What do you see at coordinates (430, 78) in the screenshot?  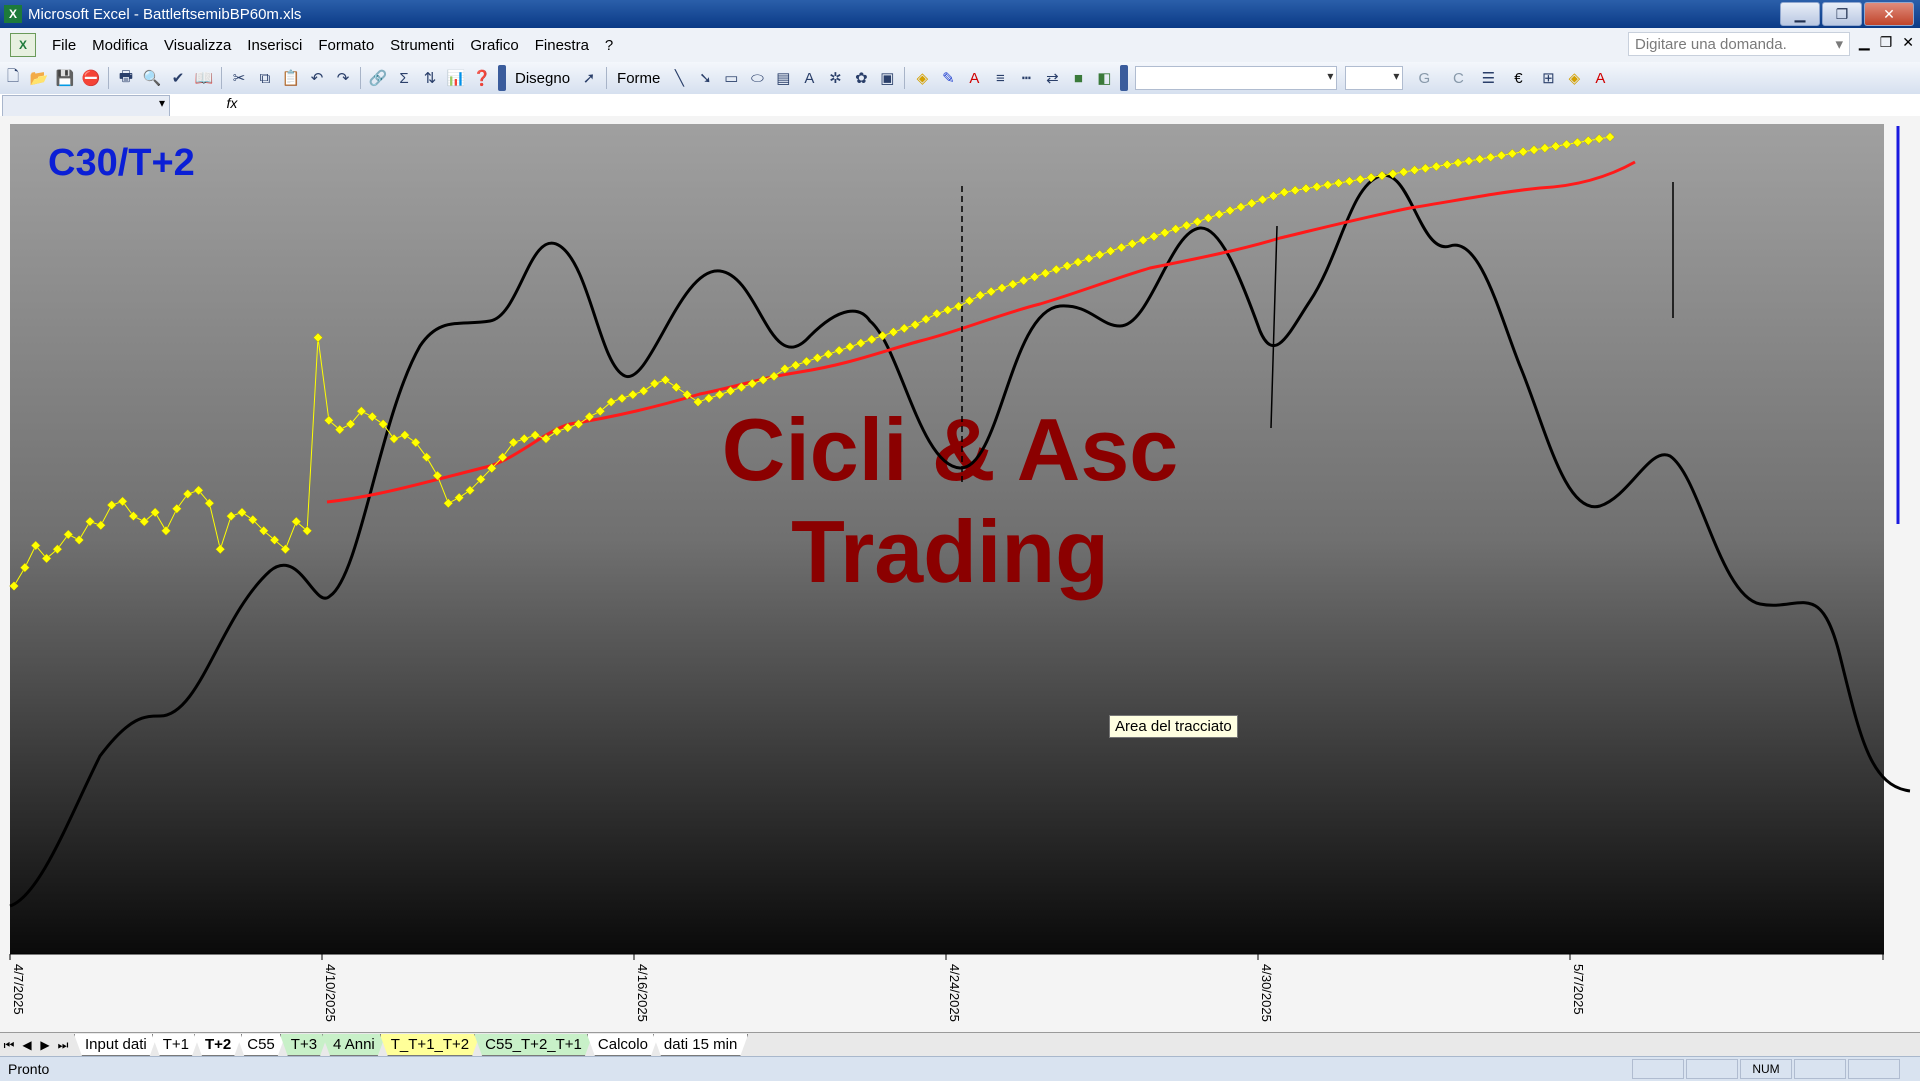 I see `sort-icon: ⇅` at bounding box center [430, 78].